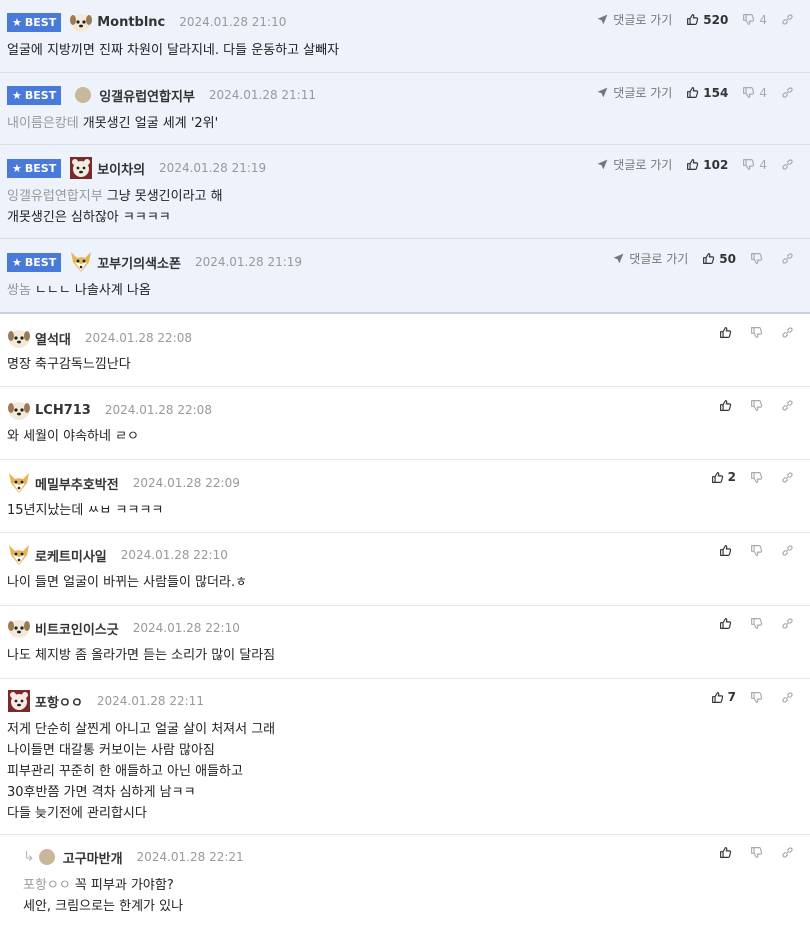 The width and height of the screenshot is (810, 930). I want to click on comment-body: 15년지났는데 ㅆㅂ ㅋㅋㅋㅋ, so click(402, 510).